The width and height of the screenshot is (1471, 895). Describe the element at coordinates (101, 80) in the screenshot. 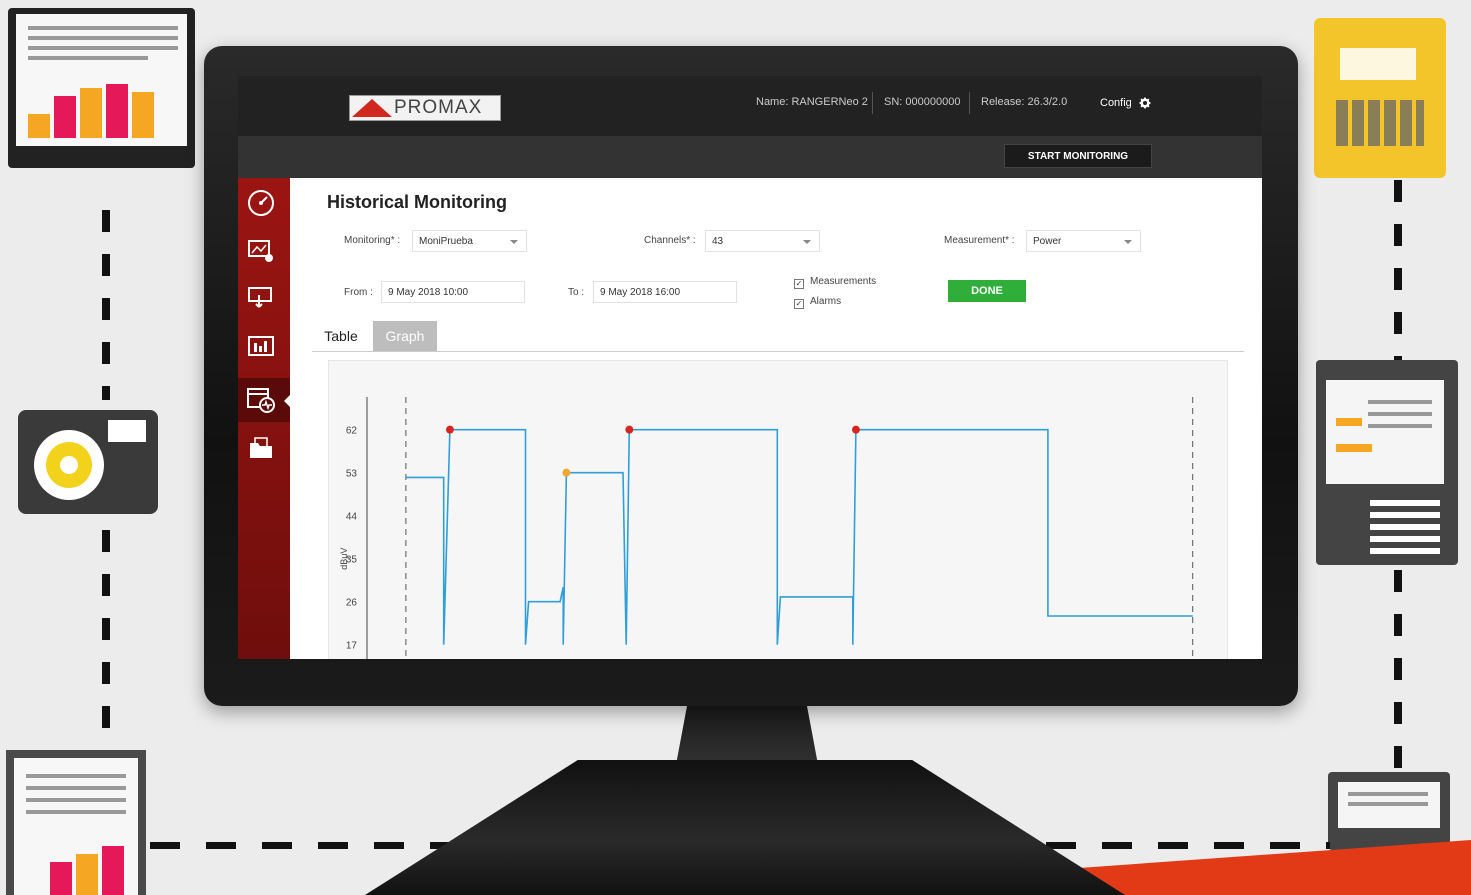

I see `report-screen-decor` at that location.